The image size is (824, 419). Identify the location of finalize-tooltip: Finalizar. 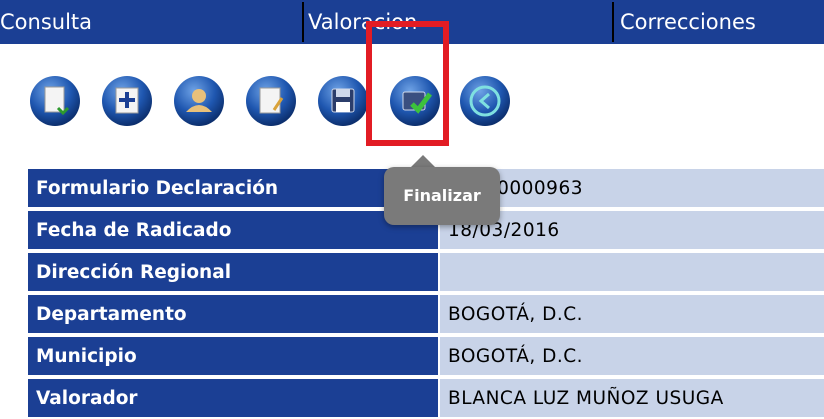
(442, 196).